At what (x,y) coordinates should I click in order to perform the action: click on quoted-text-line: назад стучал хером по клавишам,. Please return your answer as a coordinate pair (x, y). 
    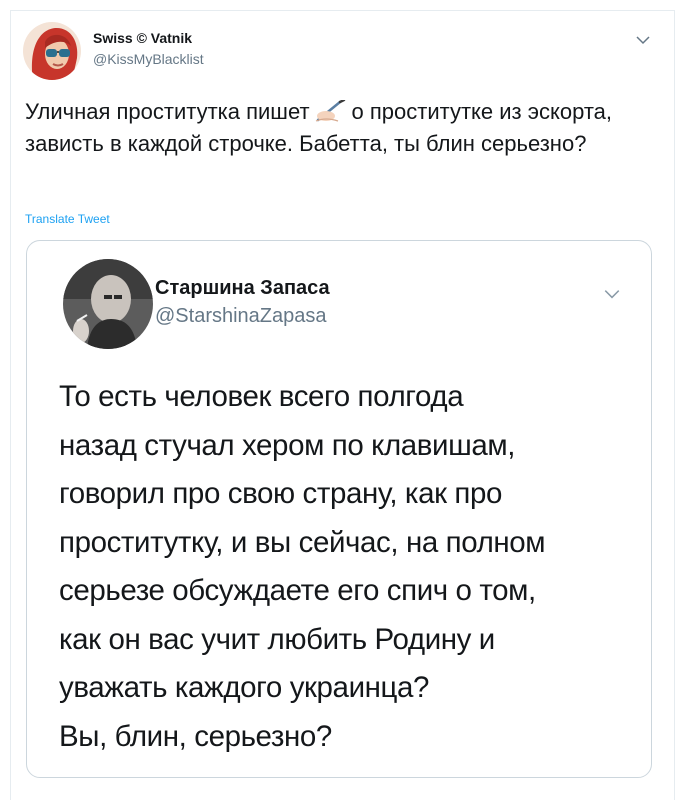
    Looking at the image, I should click on (287, 445).